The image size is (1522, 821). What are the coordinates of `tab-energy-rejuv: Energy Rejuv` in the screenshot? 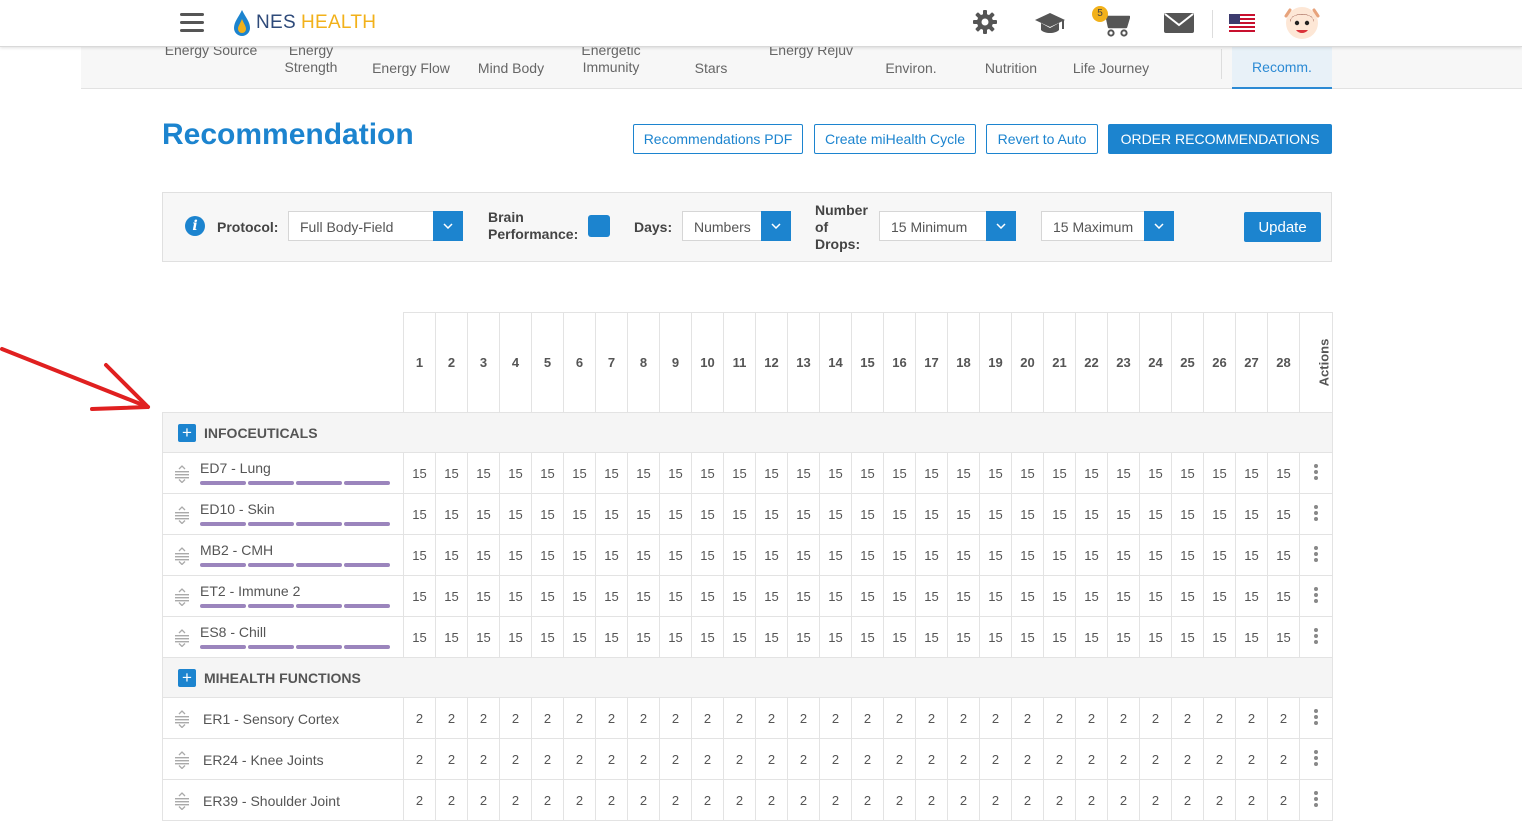 It's located at (811, 65).